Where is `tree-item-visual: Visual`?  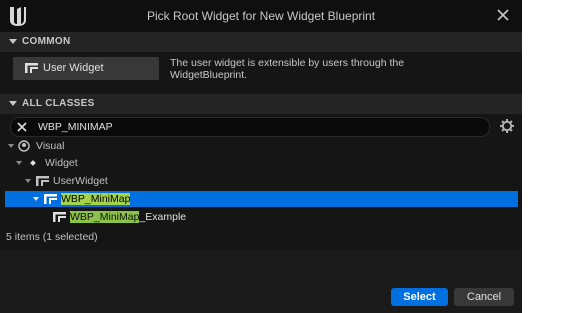
tree-item-visual: Visual is located at coordinates (261, 146).